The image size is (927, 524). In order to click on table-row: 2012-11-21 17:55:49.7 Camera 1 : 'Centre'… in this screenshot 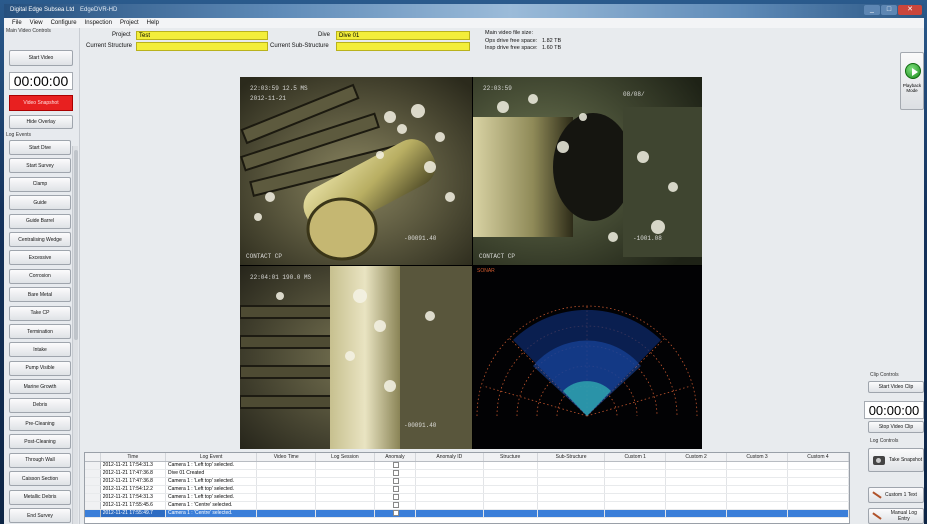, I will do `click(467, 513)`.